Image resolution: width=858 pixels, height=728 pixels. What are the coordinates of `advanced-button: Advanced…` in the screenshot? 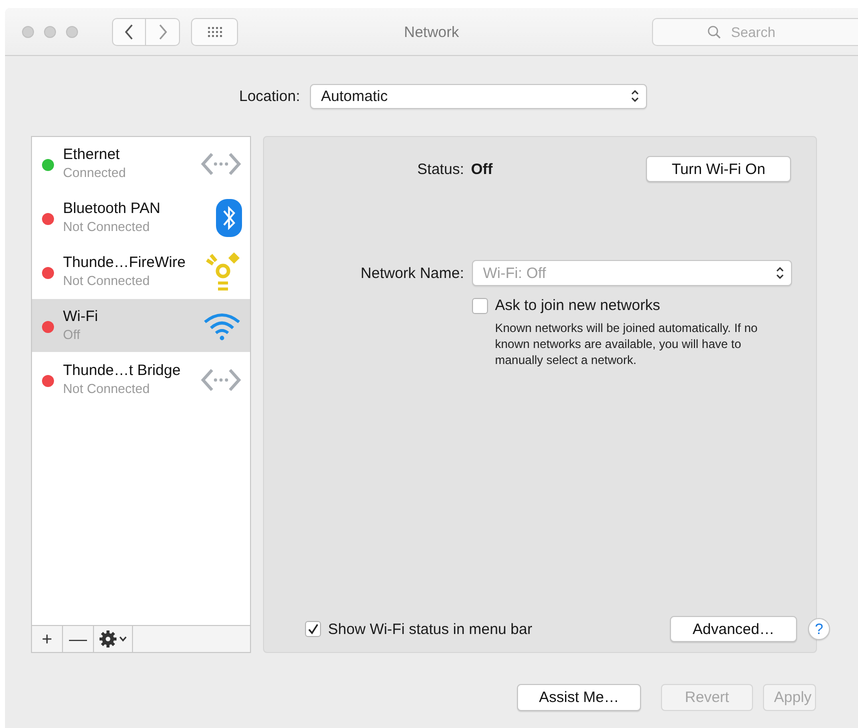 It's located at (733, 629).